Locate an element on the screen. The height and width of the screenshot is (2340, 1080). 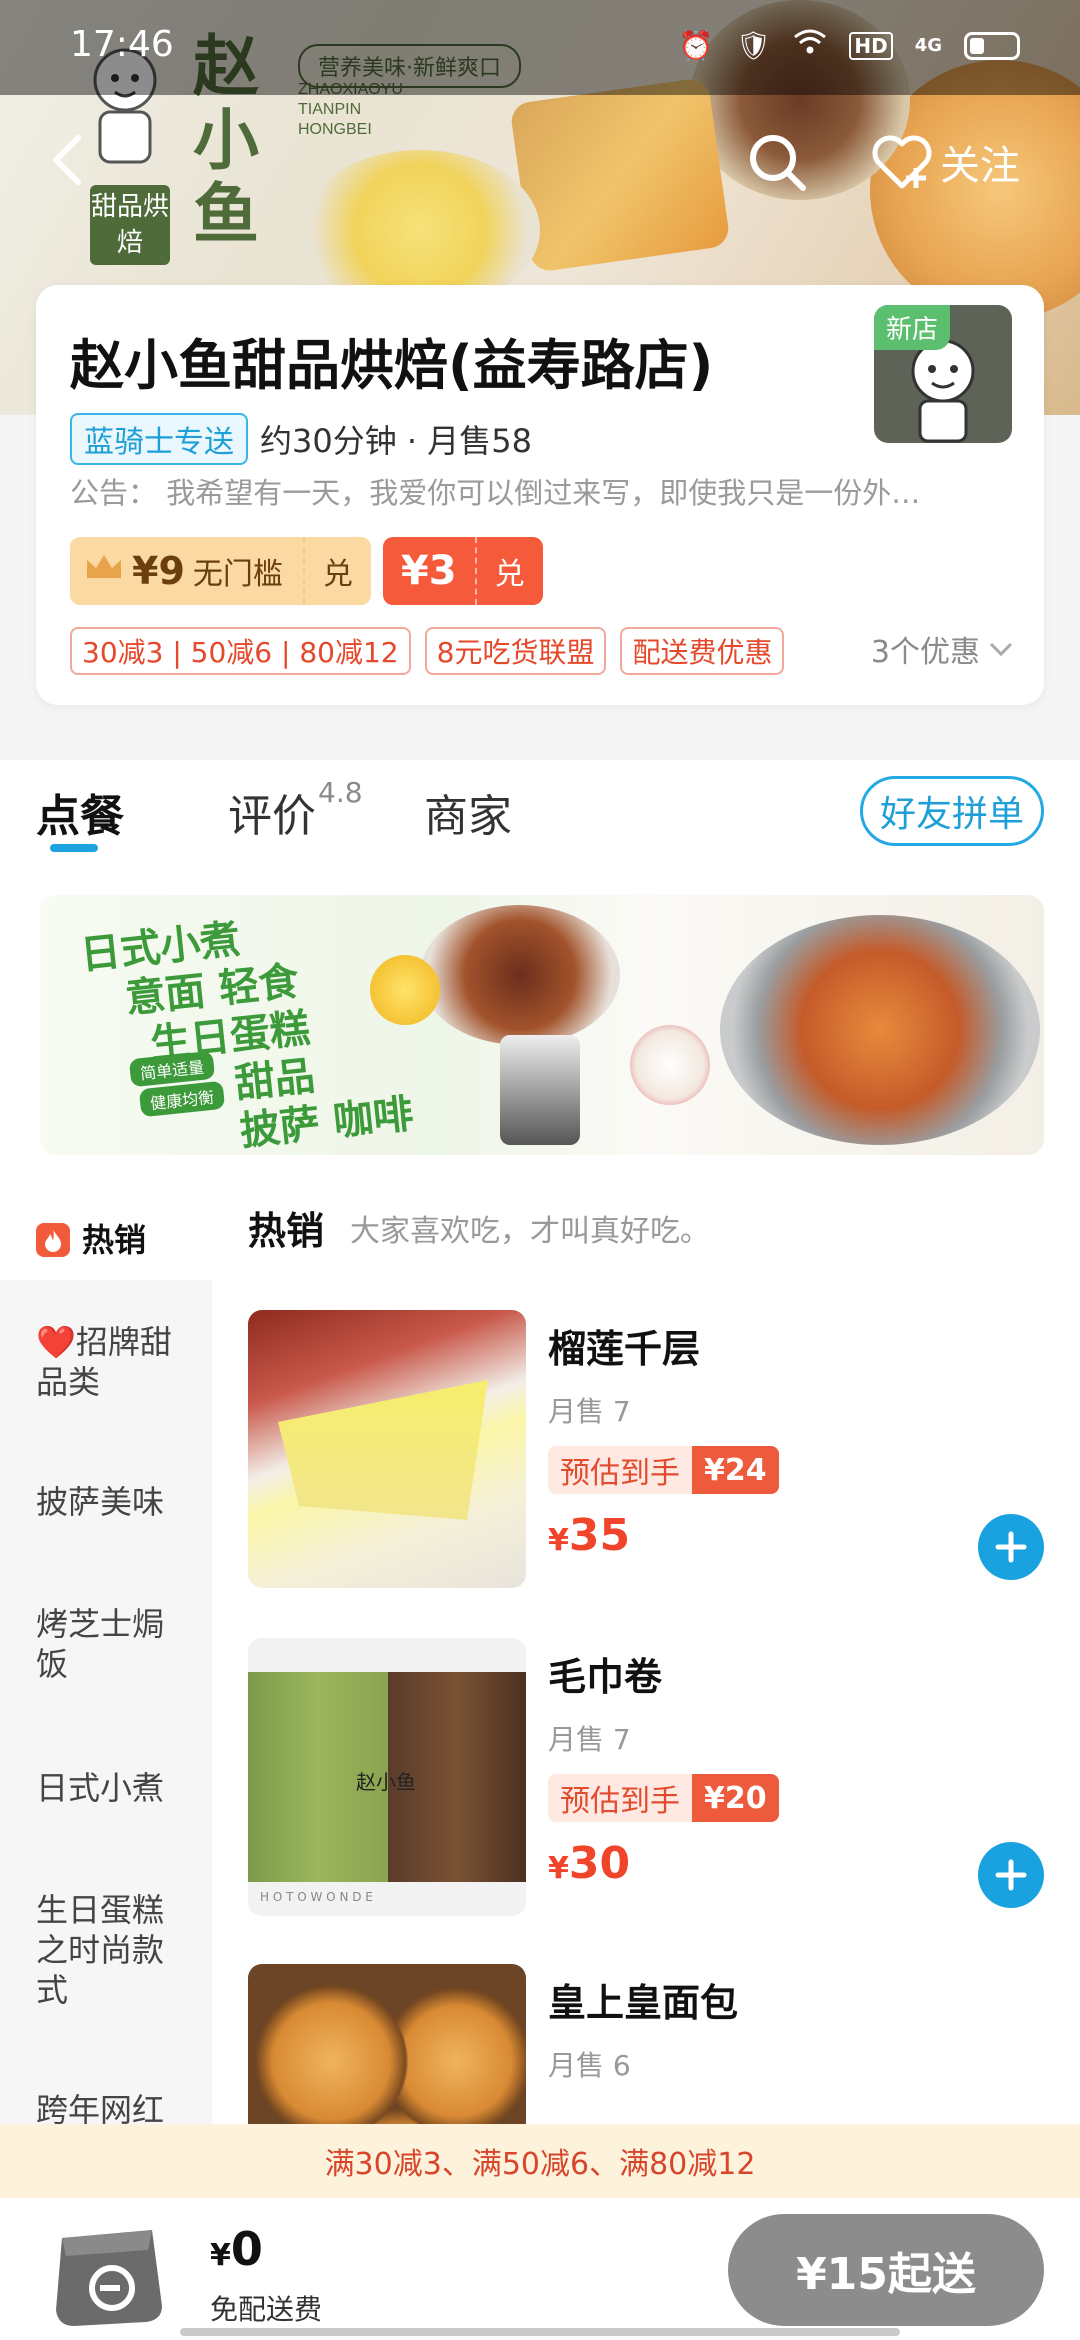
shopping-bag-icon is located at coordinates (109, 2274).